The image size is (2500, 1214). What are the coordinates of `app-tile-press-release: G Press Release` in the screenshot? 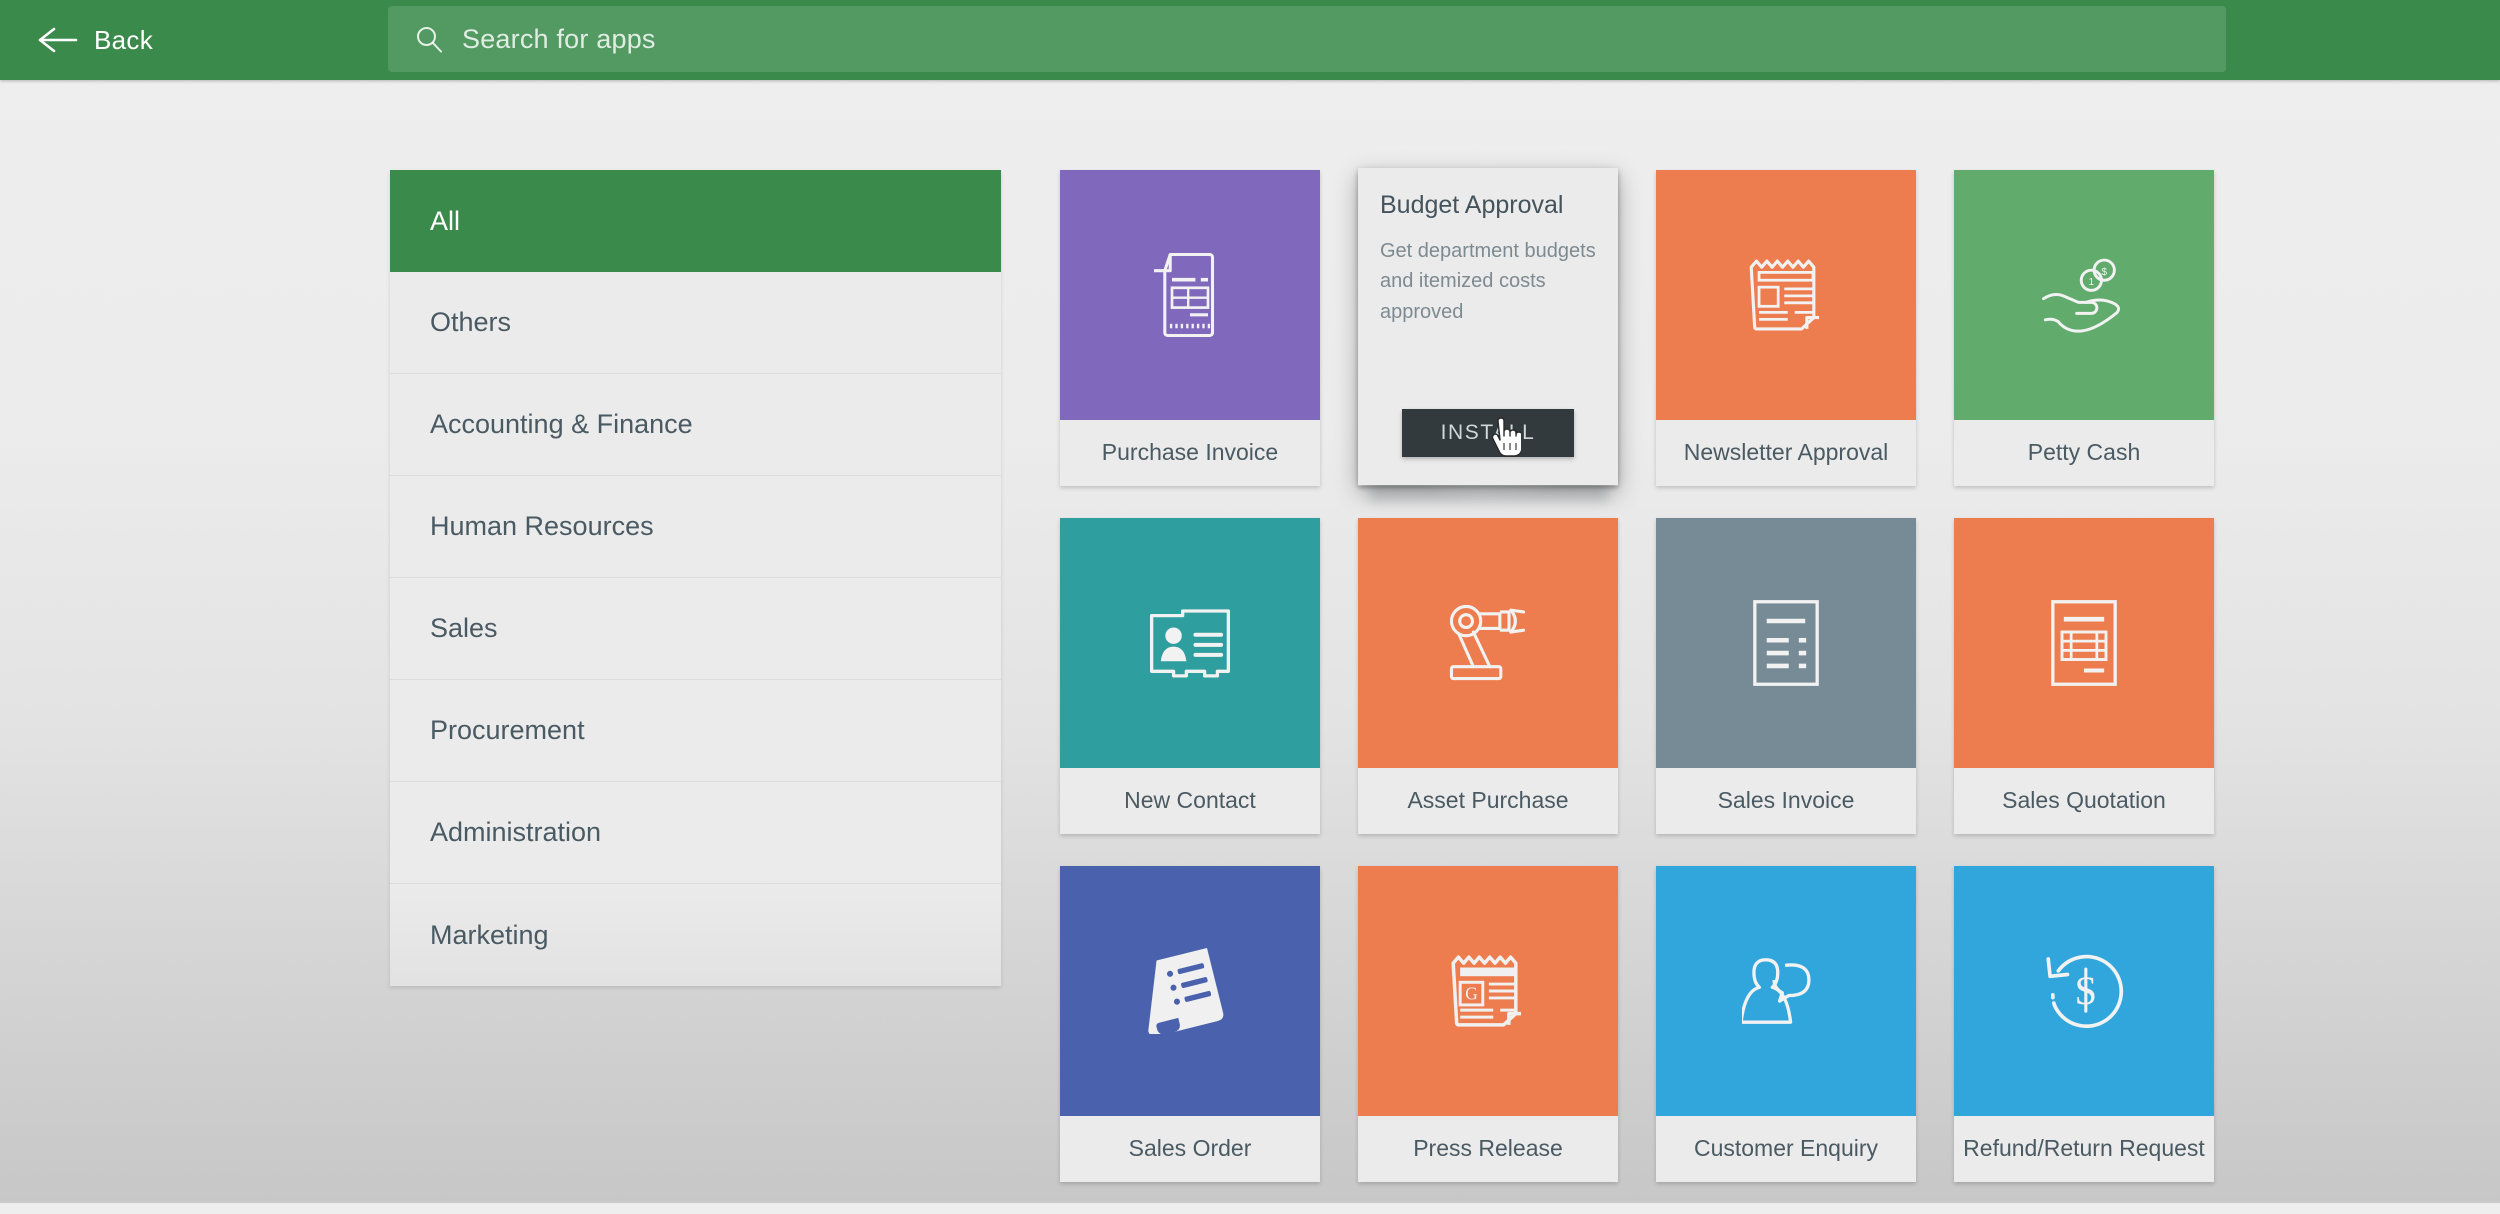 It's located at (1488, 1024).